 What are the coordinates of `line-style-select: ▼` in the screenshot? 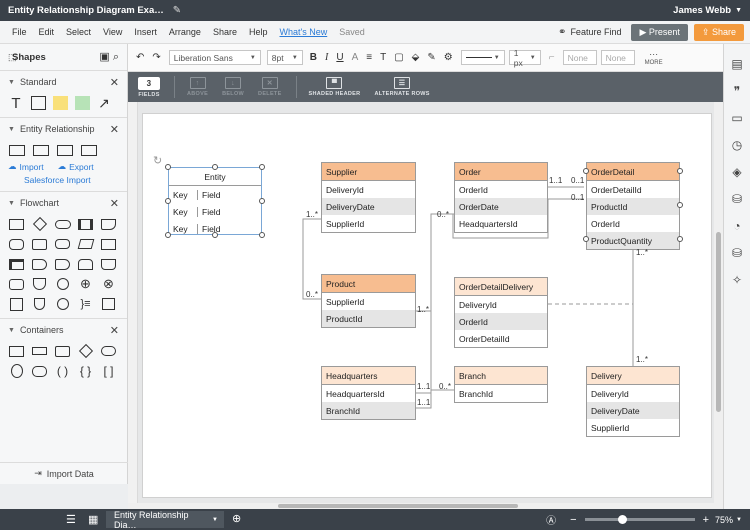 It's located at (482, 57).